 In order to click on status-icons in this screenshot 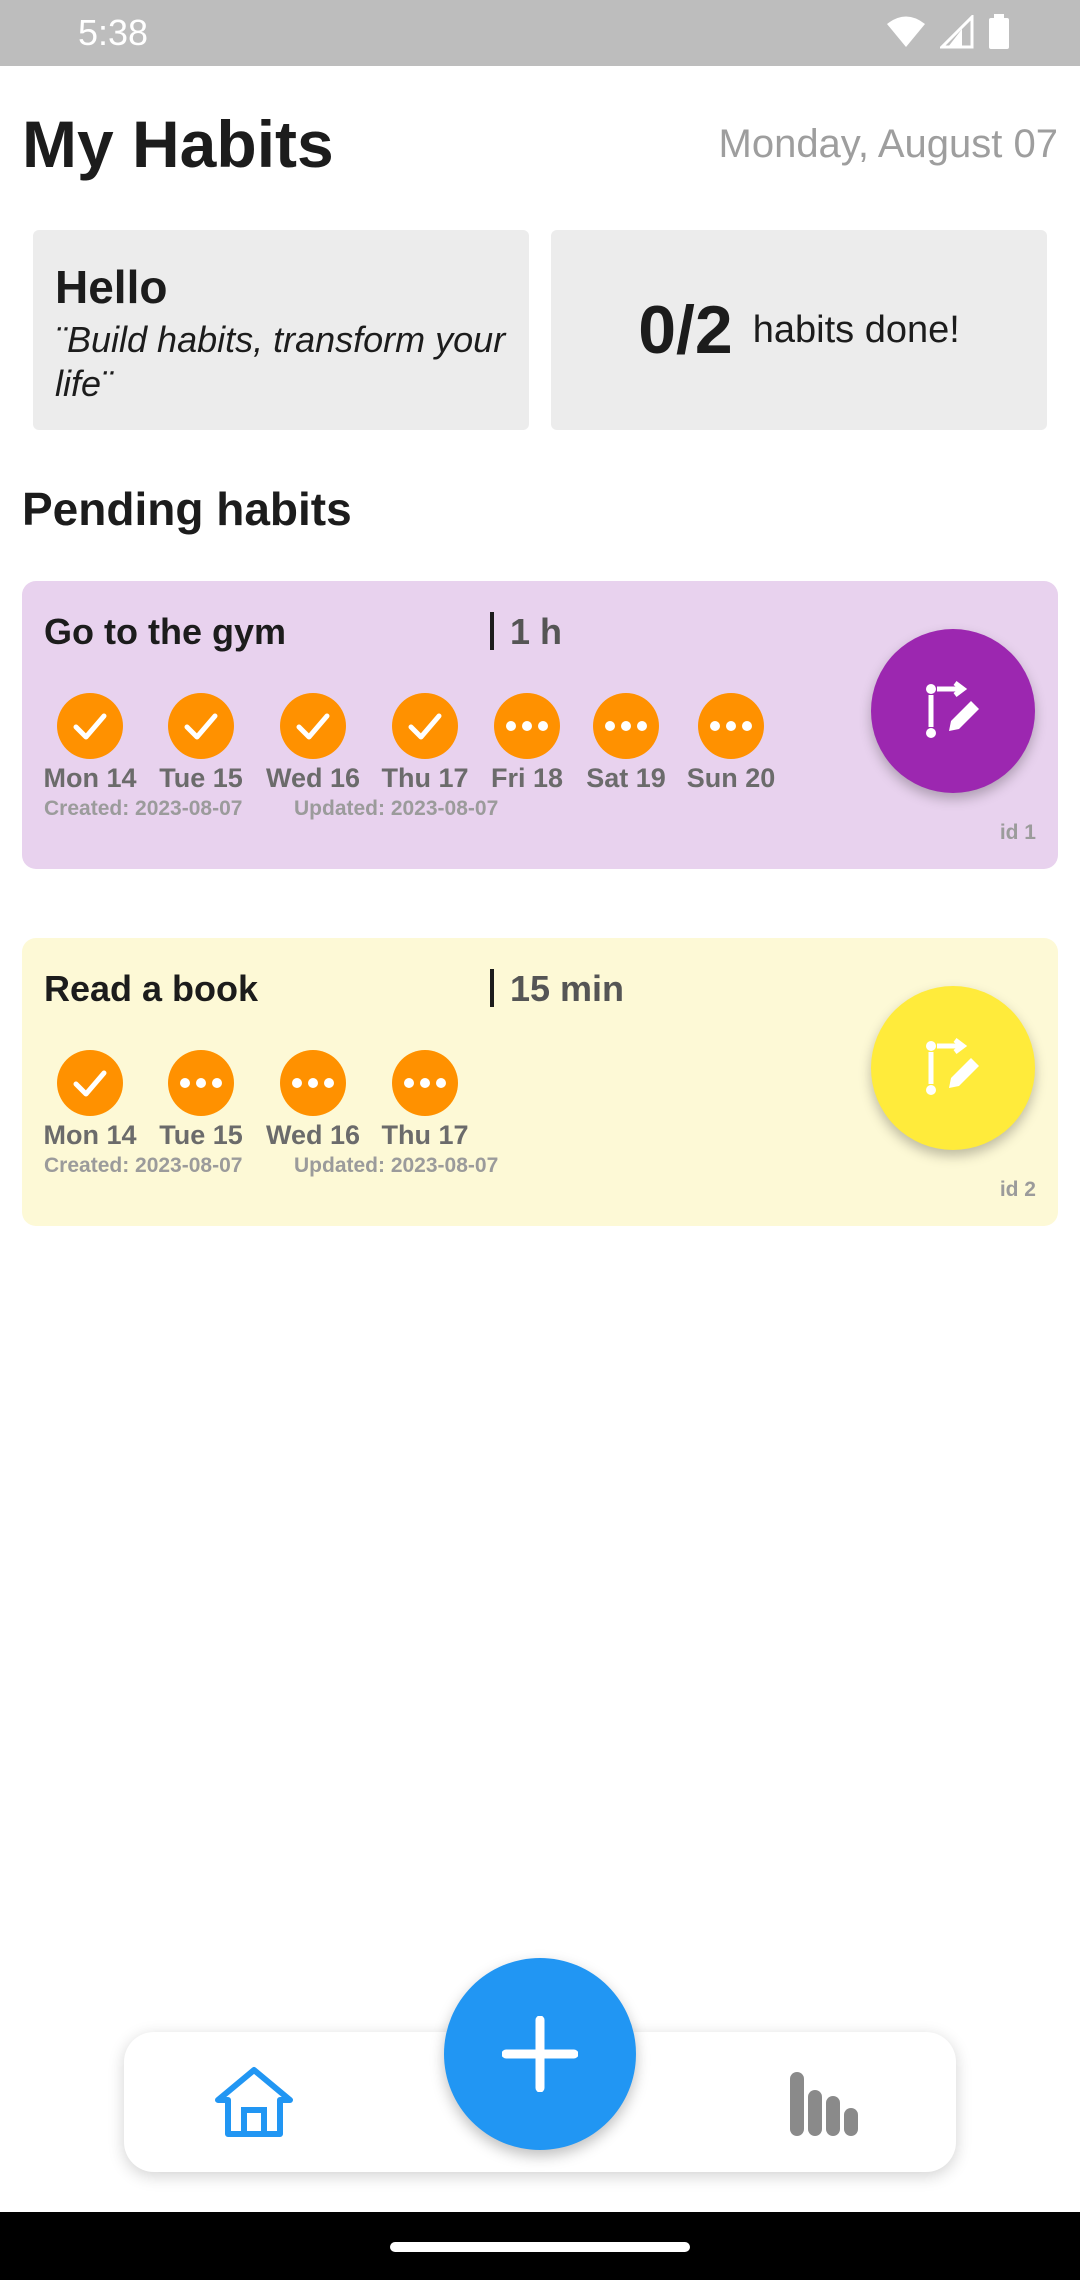, I will do `click(948, 32)`.